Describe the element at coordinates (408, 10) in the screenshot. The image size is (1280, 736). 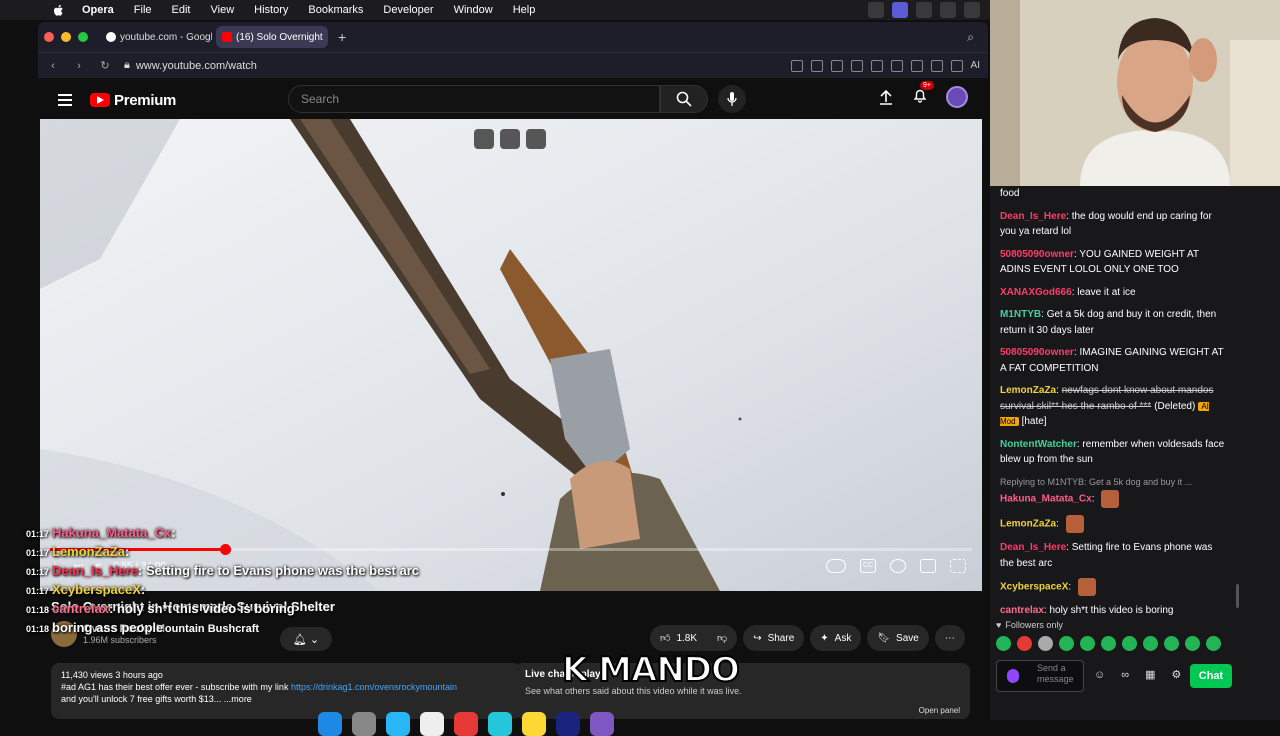
I see `menu-developer: Developer` at that location.